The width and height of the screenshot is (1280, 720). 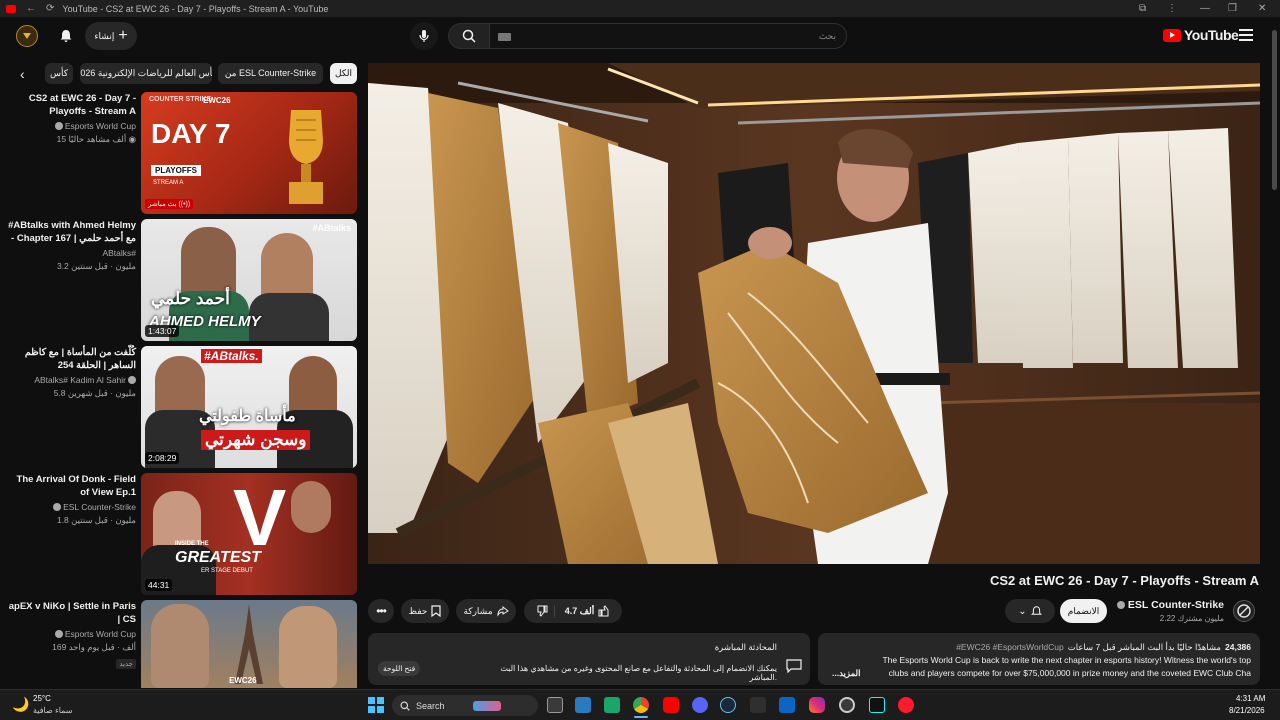 What do you see at coordinates (1205, 8) in the screenshot?
I see `minimize-icon: —` at bounding box center [1205, 8].